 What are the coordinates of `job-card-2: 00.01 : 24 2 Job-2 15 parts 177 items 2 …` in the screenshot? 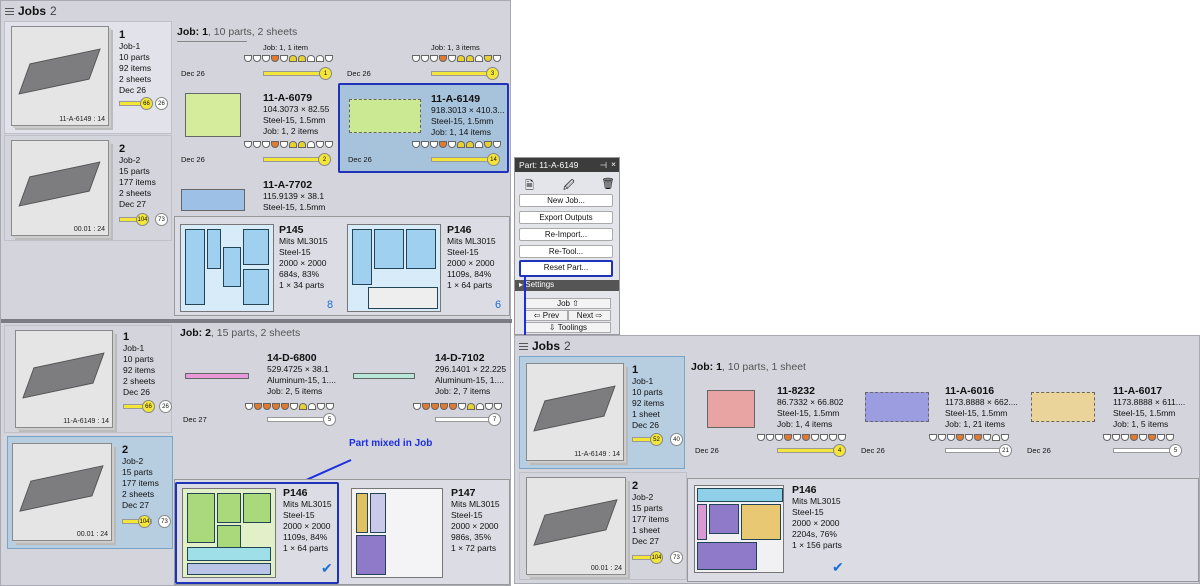 It's located at (88, 188).